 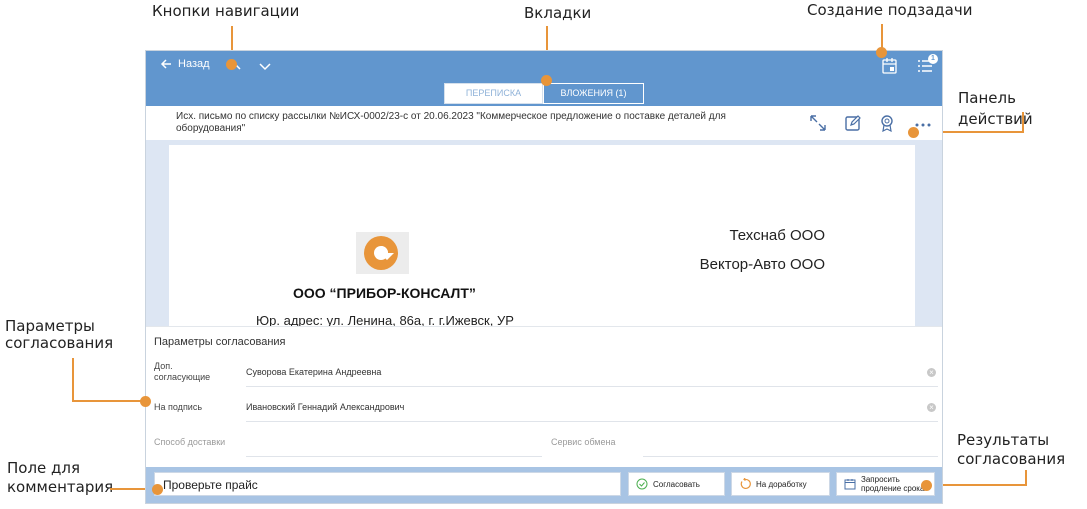 I want to click on company-logo, so click(x=382, y=253).